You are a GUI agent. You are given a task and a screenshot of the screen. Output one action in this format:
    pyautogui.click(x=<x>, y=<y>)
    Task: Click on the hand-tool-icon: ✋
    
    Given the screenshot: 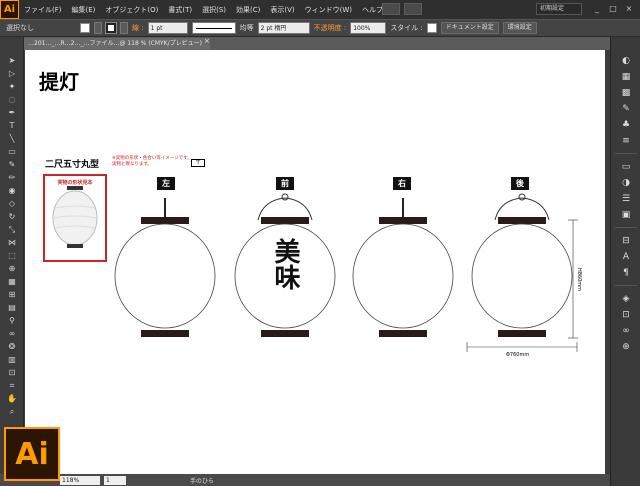 What is the action you would take?
    pyautogui.click(x=12, y=399)
    